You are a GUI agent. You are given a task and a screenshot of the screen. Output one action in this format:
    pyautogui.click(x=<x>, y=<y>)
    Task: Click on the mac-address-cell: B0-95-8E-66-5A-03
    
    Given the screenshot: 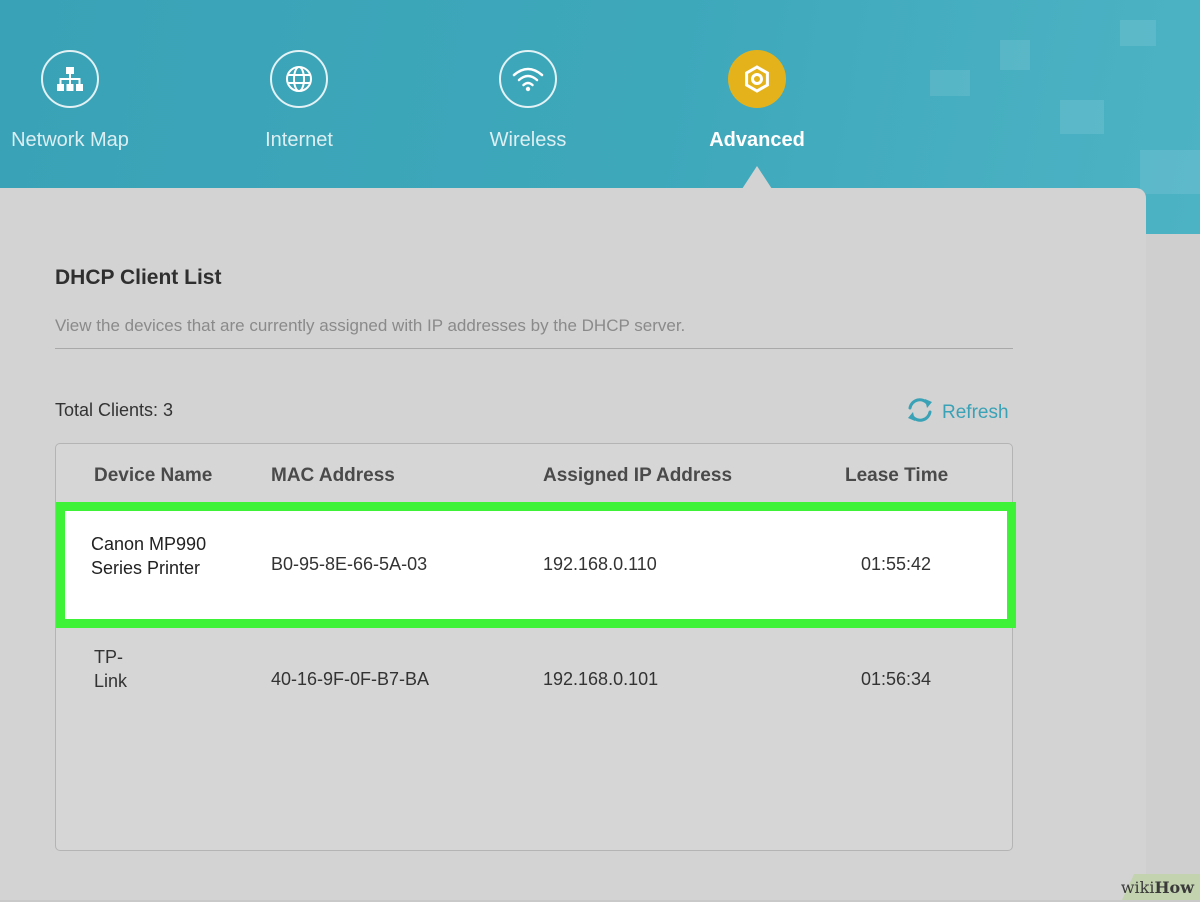 What is the action you would take?
    pyautogui.click(x=349, y=564)
    